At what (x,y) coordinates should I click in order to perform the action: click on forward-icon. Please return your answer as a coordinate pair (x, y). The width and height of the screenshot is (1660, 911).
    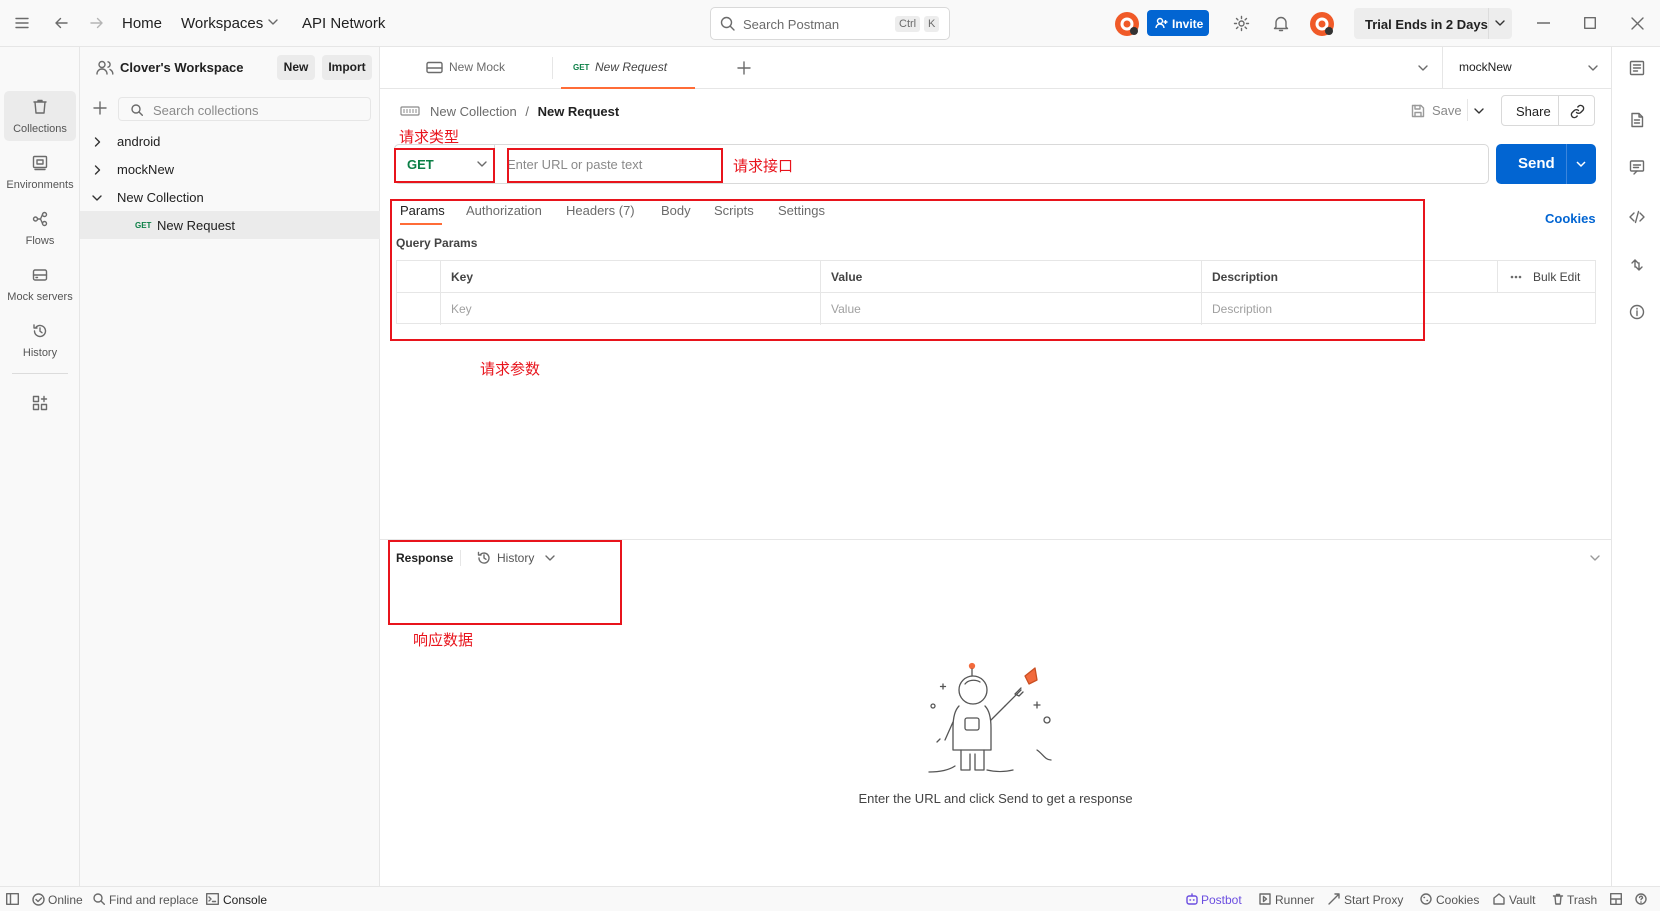
    Looking at the image, I should click on (97, 23).